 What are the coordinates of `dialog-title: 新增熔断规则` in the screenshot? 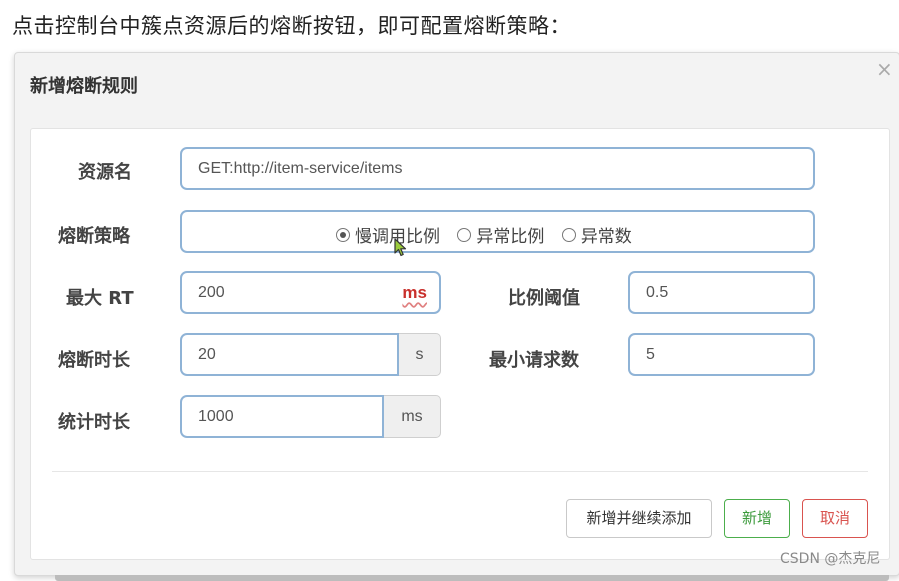 It's located at (84, 86).